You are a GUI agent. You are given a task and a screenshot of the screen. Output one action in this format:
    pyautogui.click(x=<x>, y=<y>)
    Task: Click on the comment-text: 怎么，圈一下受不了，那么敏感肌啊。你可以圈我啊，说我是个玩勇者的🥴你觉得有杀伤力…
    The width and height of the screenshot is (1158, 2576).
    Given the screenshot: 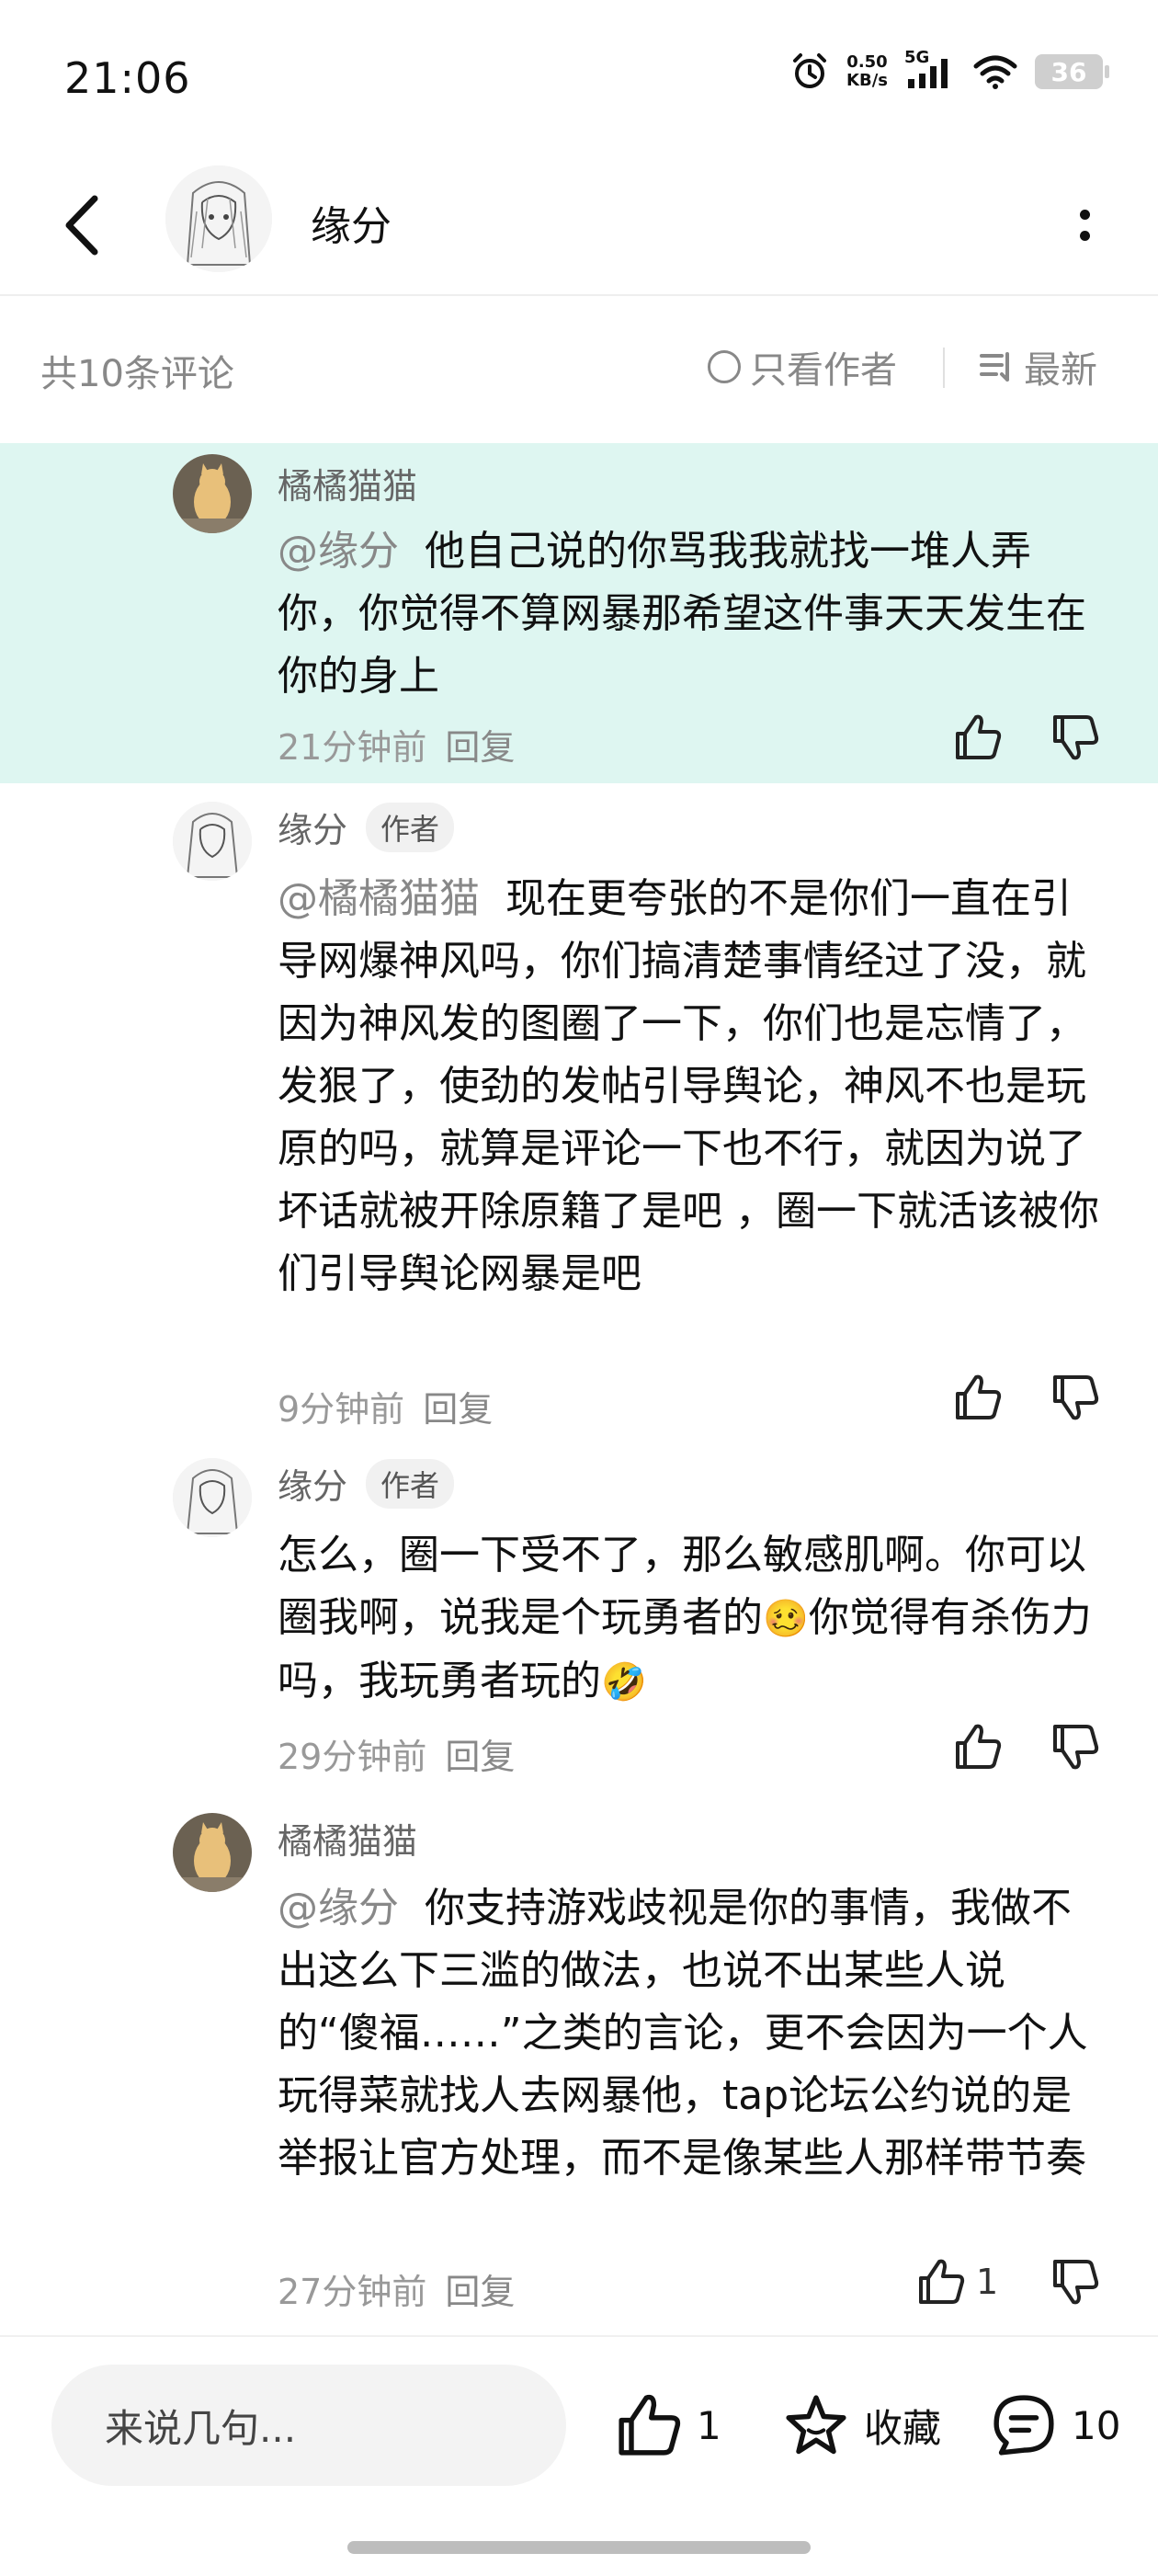 What is the action you would take?
    pyautogui.click(x=691, y=1619)
    